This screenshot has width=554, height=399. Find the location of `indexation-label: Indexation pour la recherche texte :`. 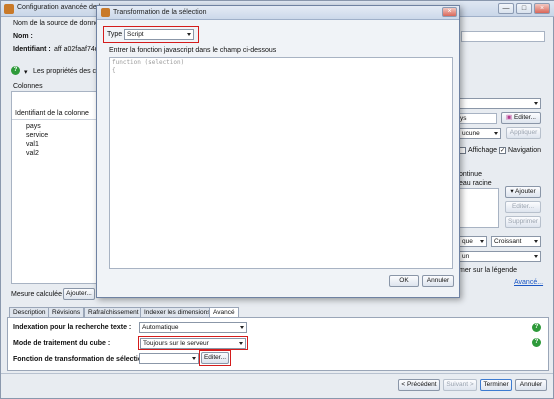

indexation-label: Indexation pour la recherche texte : is located at coordinates (72, 327).